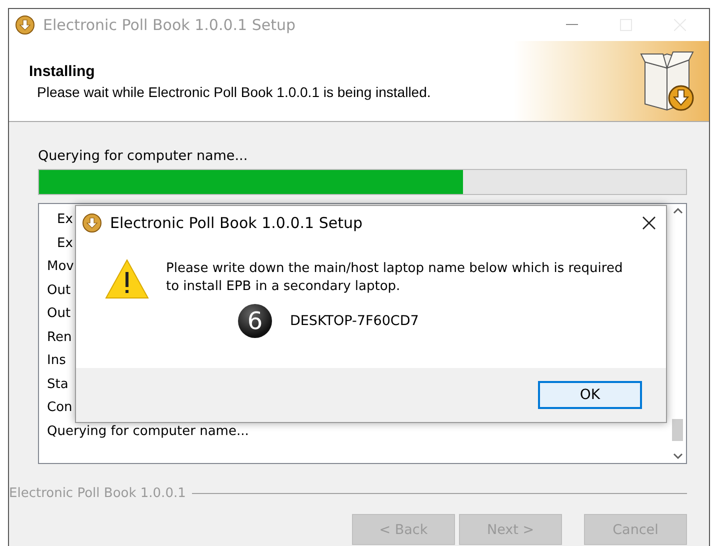 The height and width of the screenshot is (546, 716). Describe the element at coordinates (59, 408) in the screenshot. I see `log-entry: Con` at that location.